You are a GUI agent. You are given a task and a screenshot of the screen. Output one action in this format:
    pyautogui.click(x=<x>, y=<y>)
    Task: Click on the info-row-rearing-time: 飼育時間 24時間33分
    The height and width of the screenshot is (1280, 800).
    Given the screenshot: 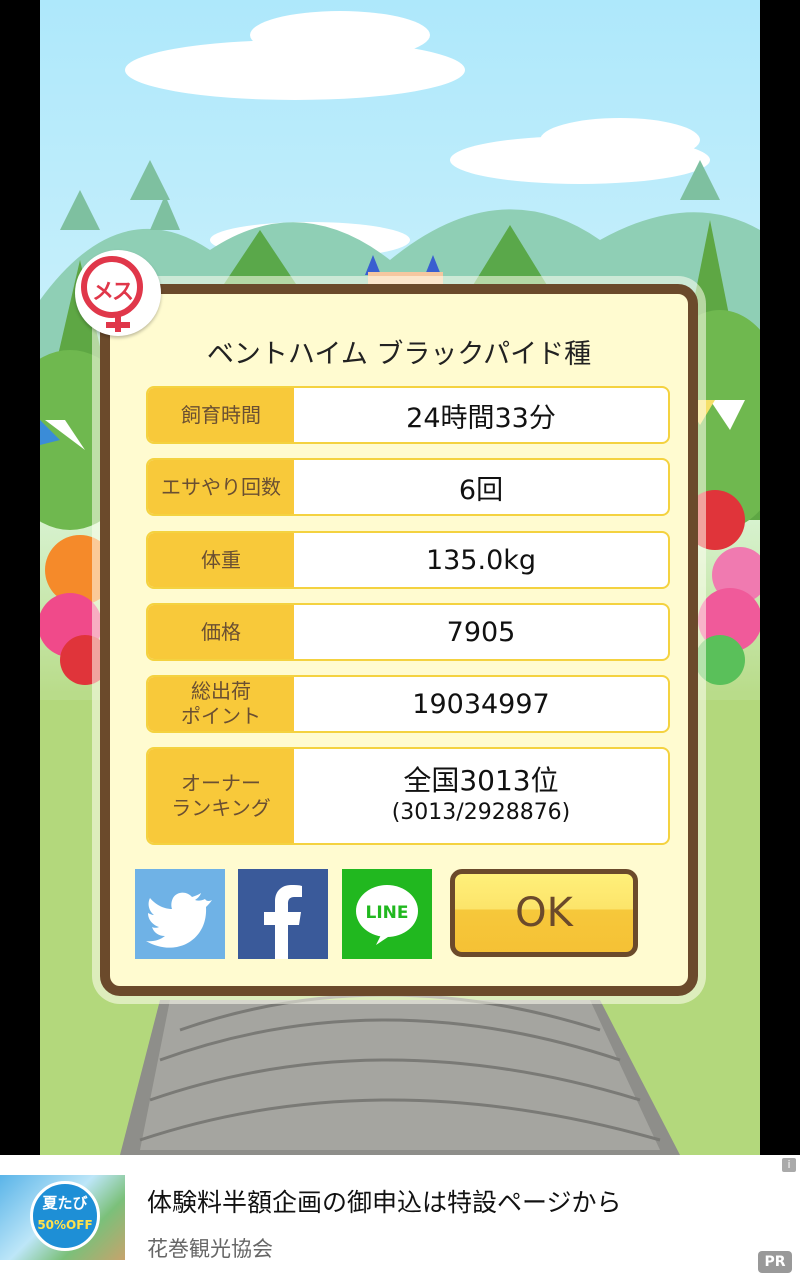 What is the action you would take?
    pyautogui.click(x=408, y=415)
    